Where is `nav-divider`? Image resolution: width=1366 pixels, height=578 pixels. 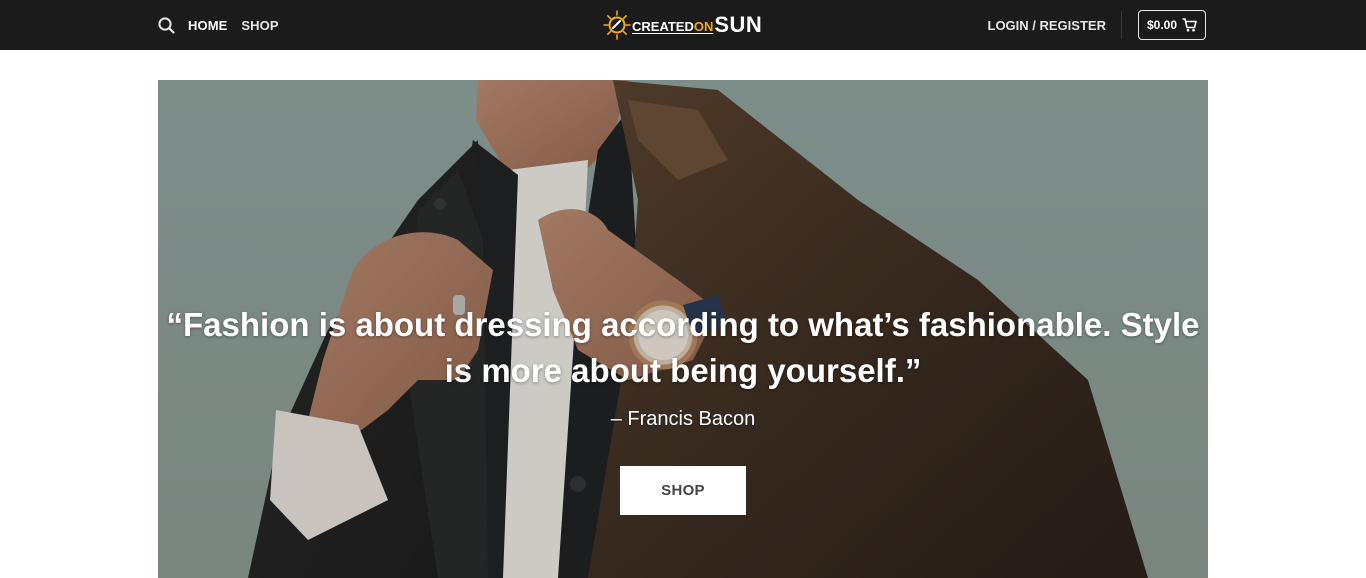 nav-divider is located at coordinates (1121, 25).